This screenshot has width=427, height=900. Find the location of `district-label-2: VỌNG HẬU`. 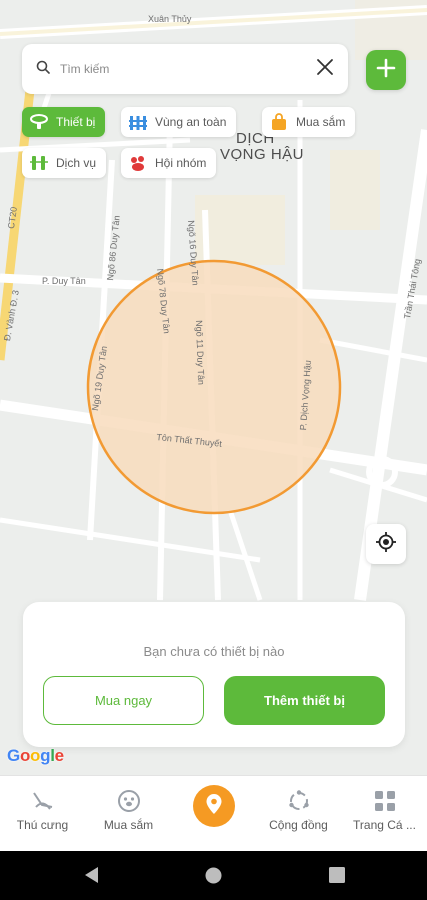

district-label-2: VỌNG HẬU is located at coordinates (262, 154).